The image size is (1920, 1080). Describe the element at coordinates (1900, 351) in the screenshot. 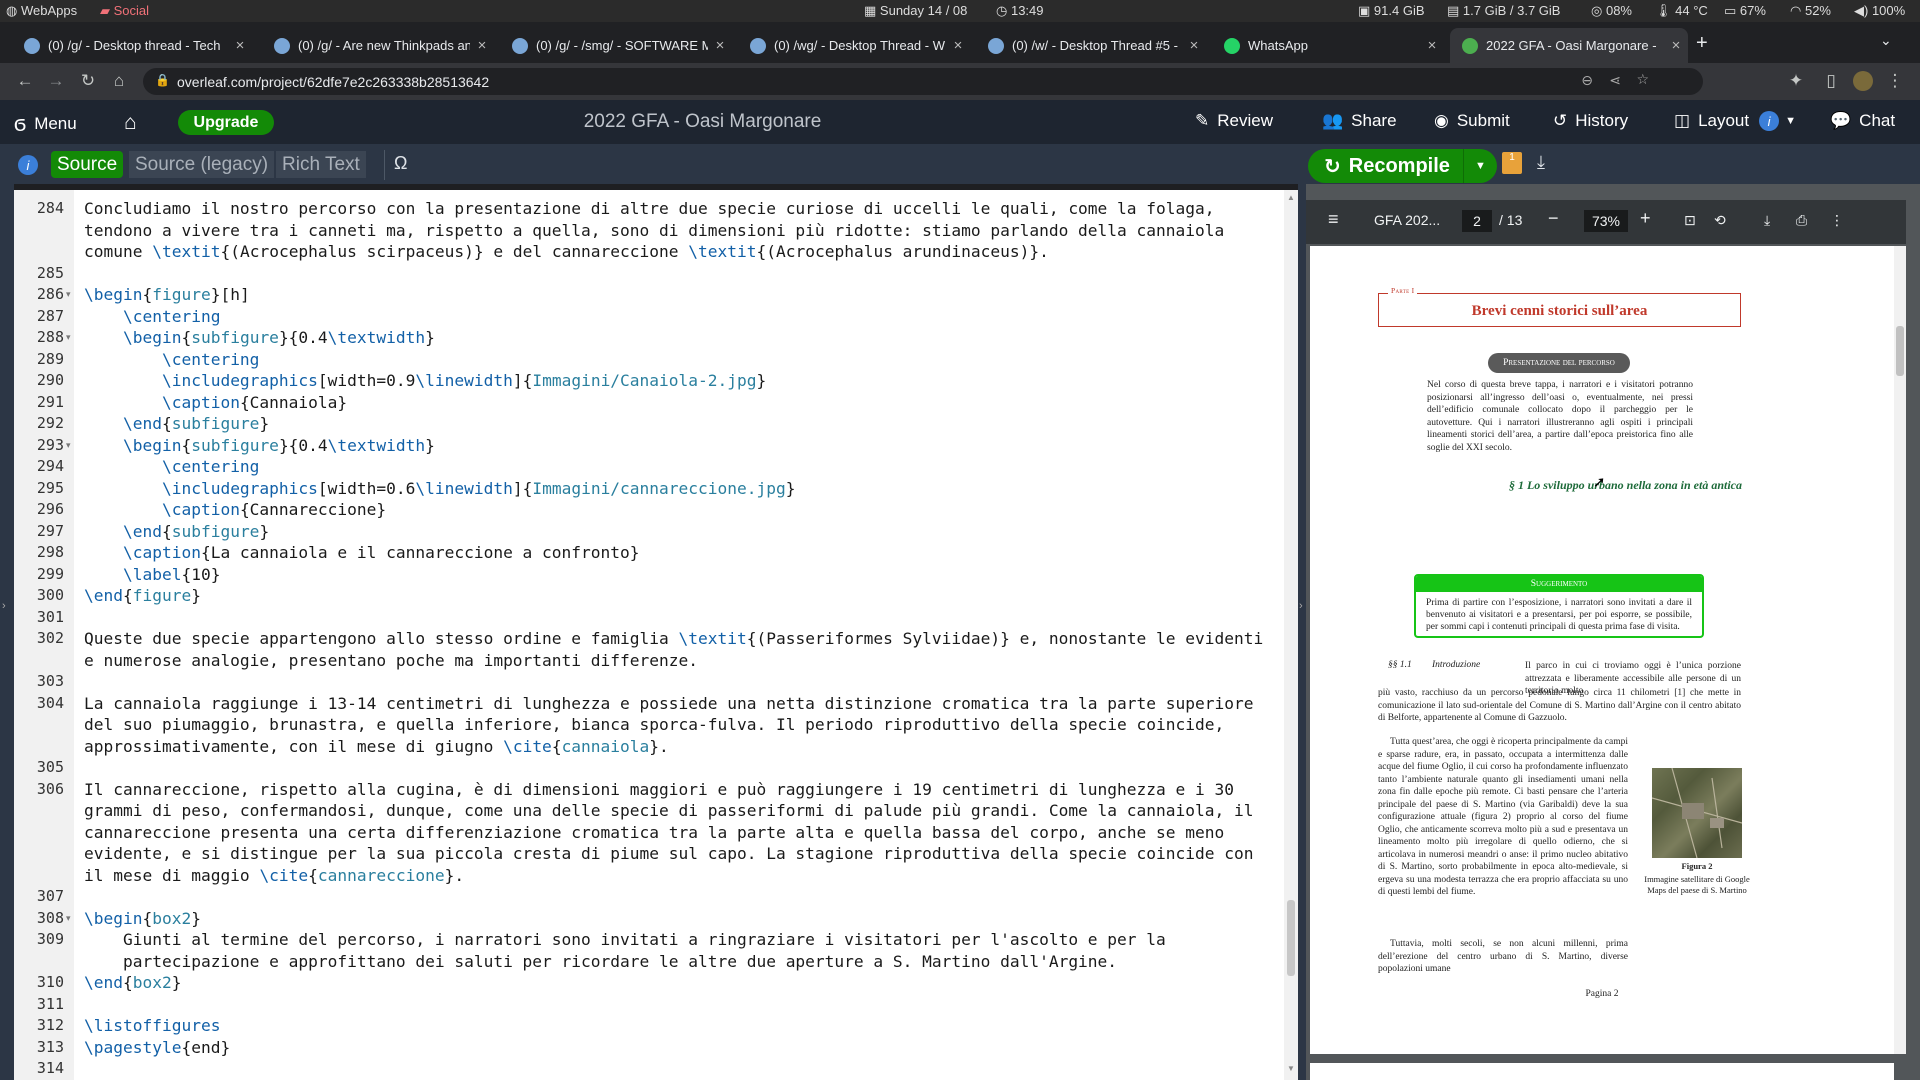

I see `pdf-scrollbar-thumb` at that location.